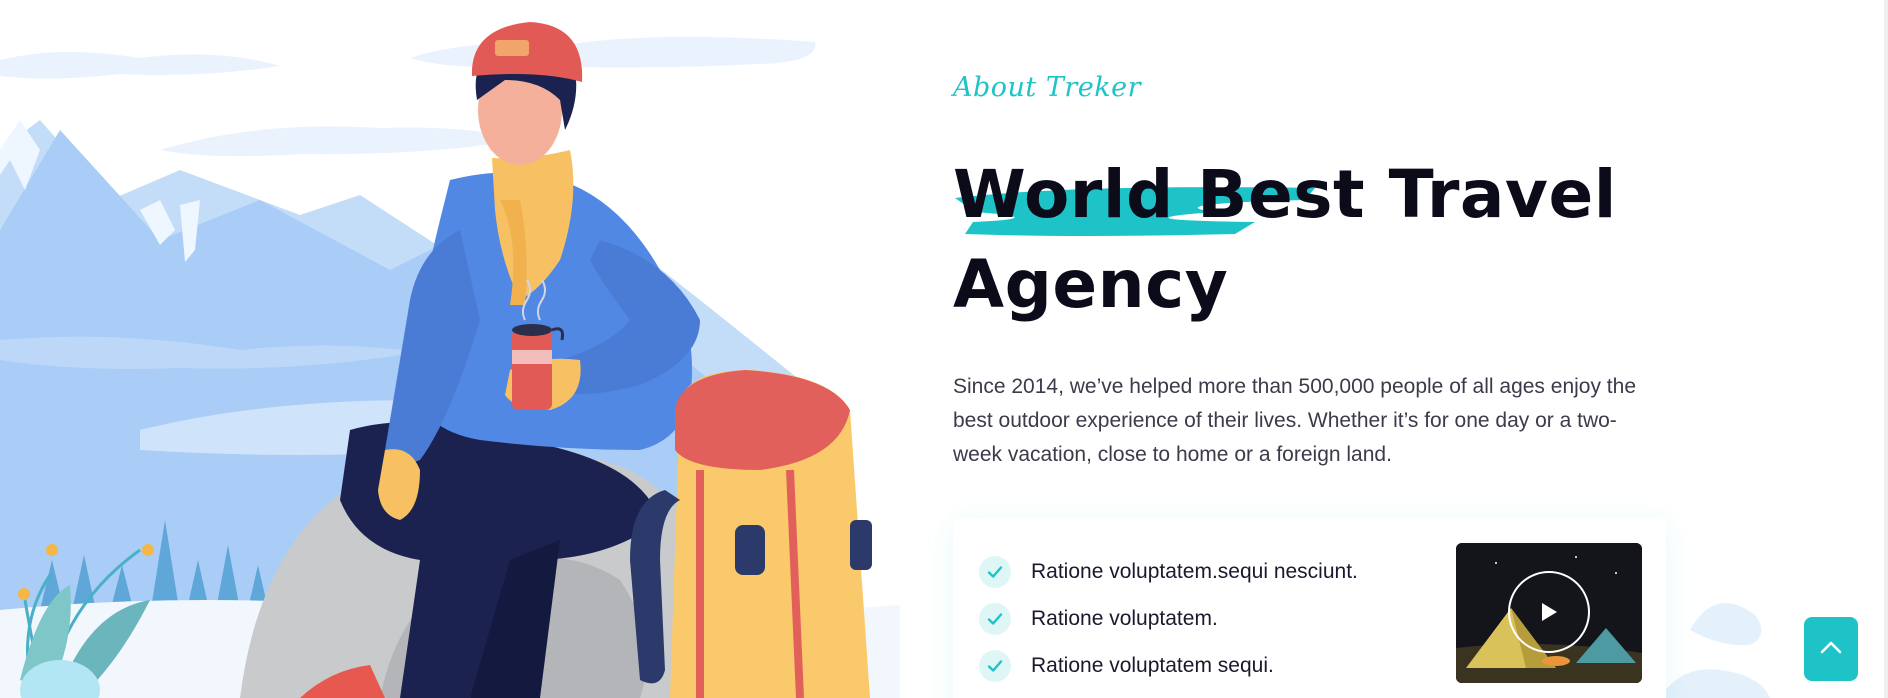  I want to click on page-title: World Best Travel Agency, so click(1285, 239).